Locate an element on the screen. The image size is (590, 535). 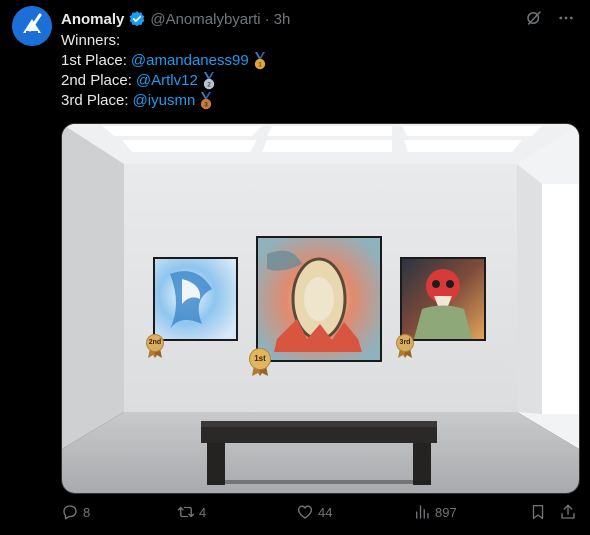
share-button is located at coordinates (568, 512).